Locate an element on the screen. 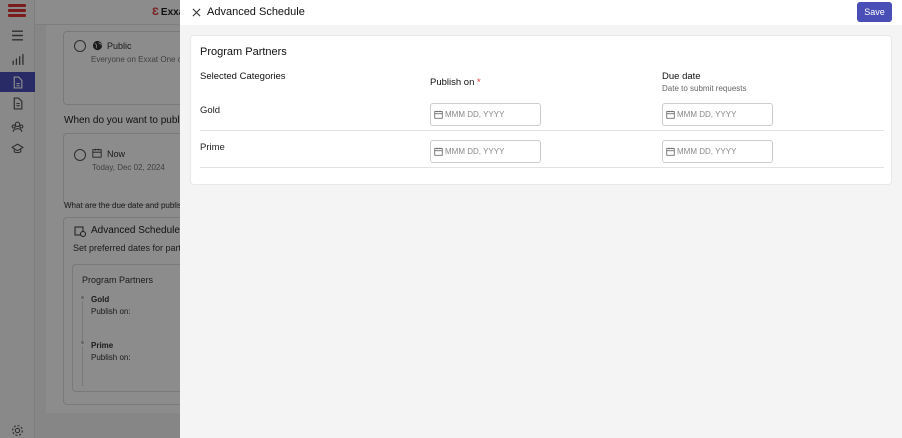 This screenshot has height=438, width=902. drawer-header: Advanced Schedule Save is located at coordinates (541, 12).